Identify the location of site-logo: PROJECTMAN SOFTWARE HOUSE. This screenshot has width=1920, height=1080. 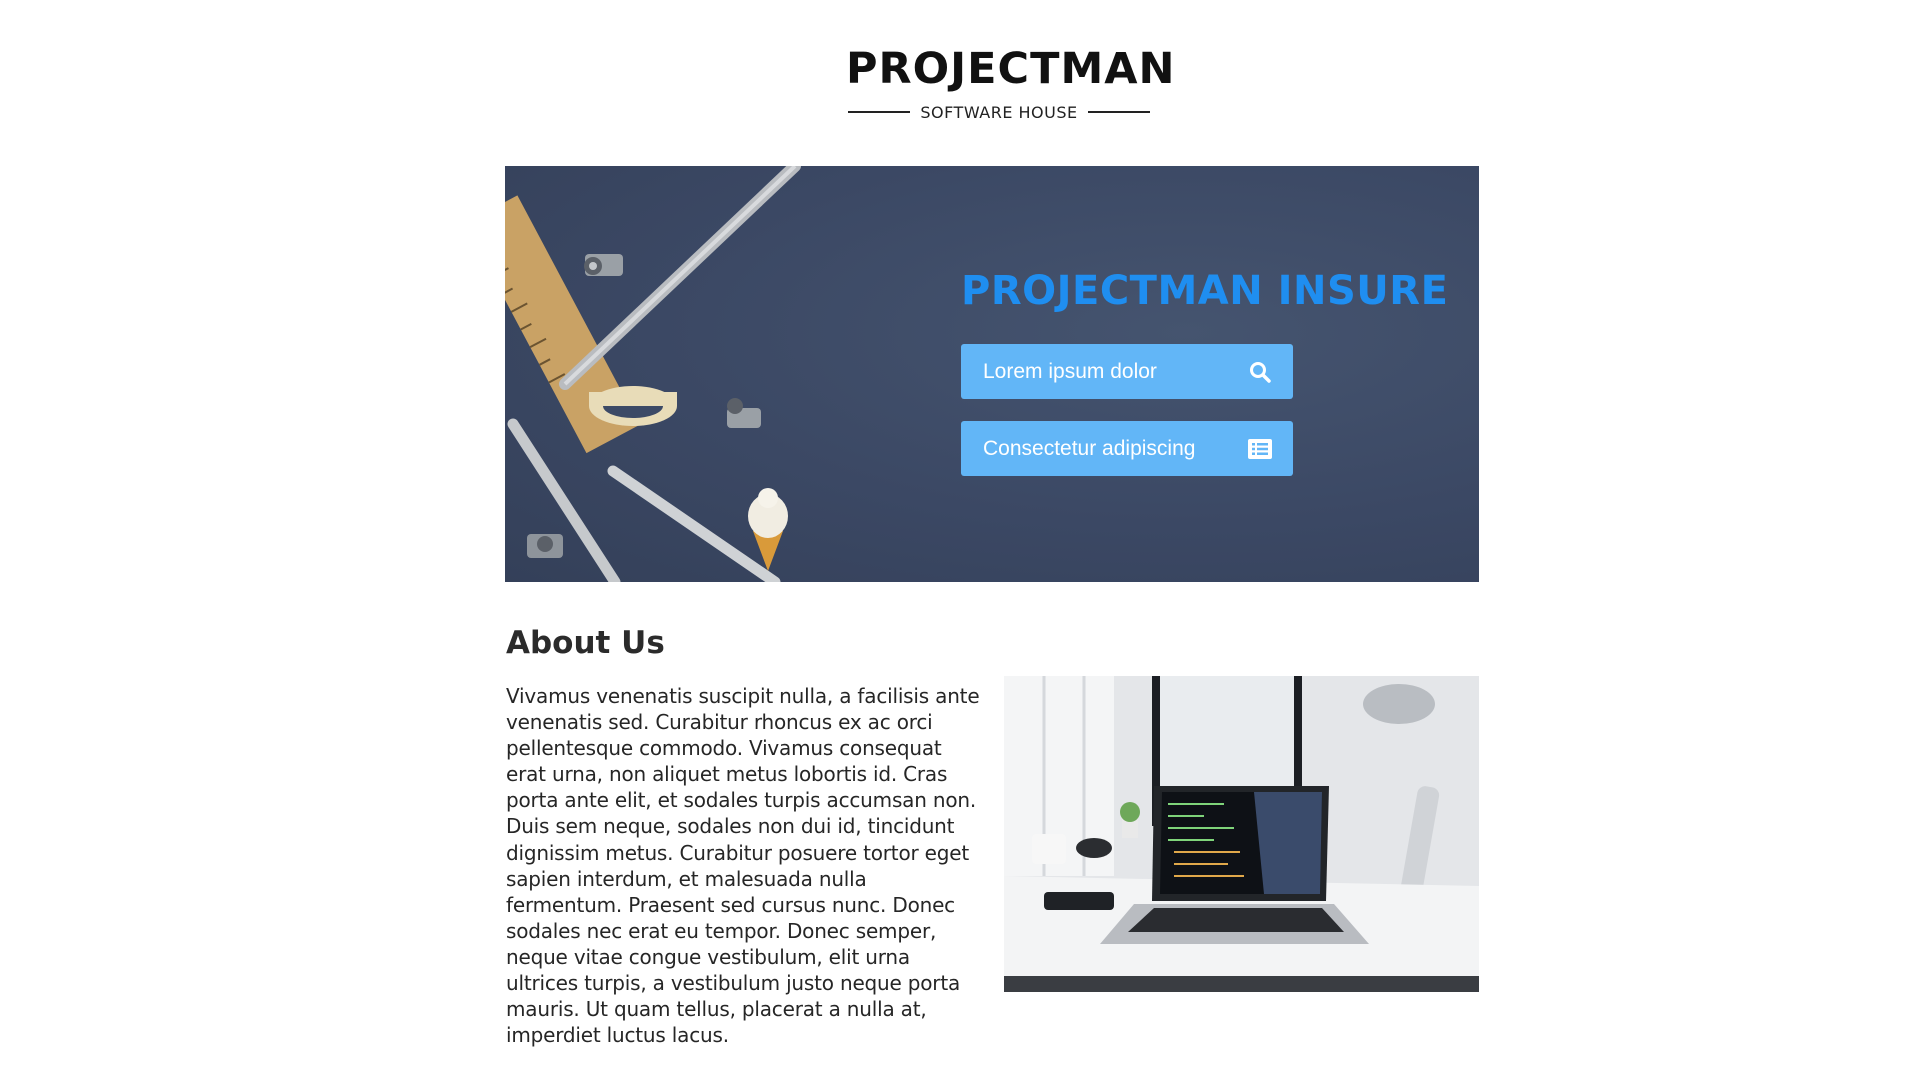
(1011, 83).